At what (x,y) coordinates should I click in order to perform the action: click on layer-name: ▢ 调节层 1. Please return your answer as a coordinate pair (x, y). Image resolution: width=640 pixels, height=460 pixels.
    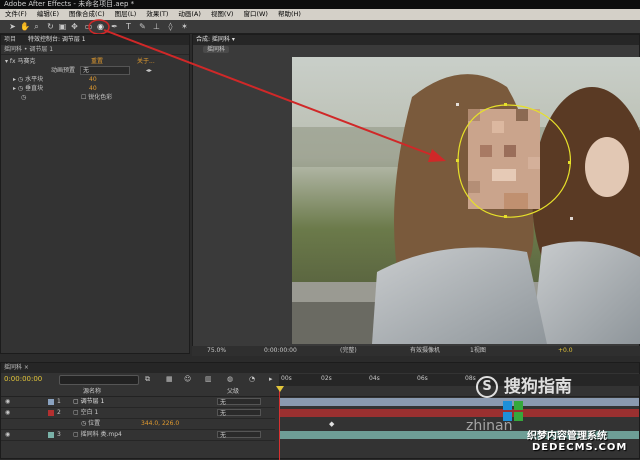
    Looking at the image, I should click on (88, 402).